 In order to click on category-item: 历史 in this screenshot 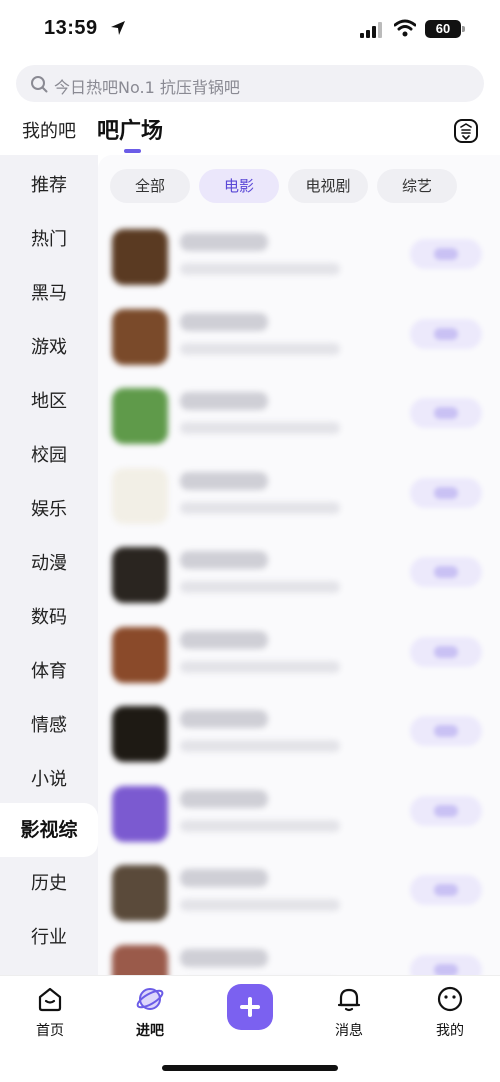, I will do `click(49, 884)`.